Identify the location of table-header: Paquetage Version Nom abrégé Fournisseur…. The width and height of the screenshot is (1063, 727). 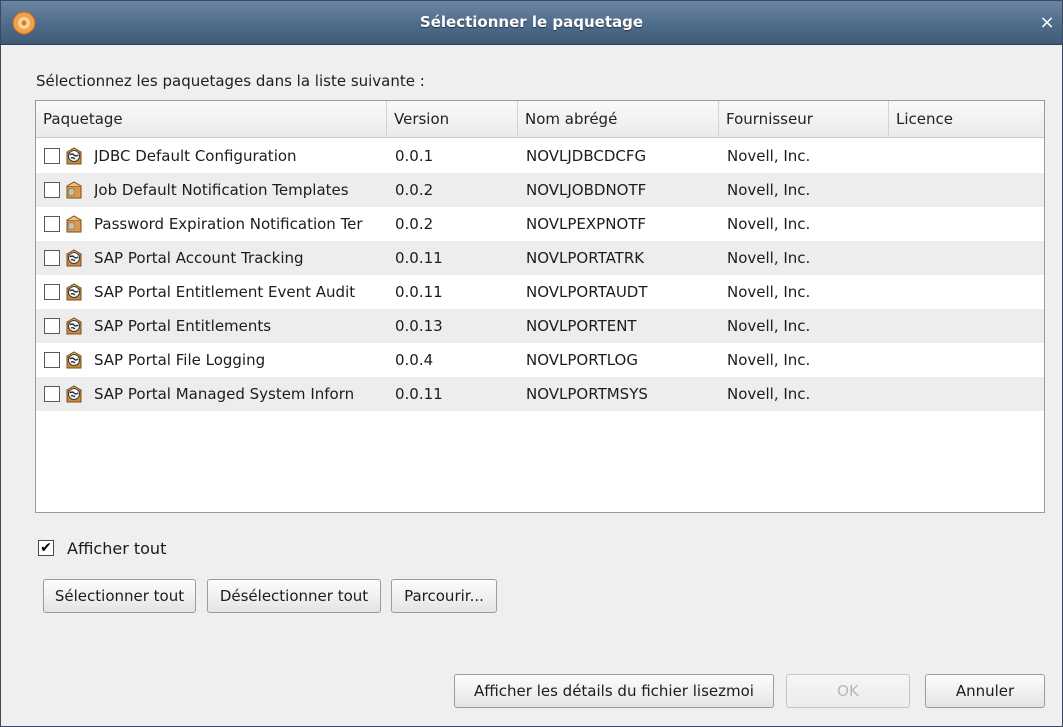
(540, 119).